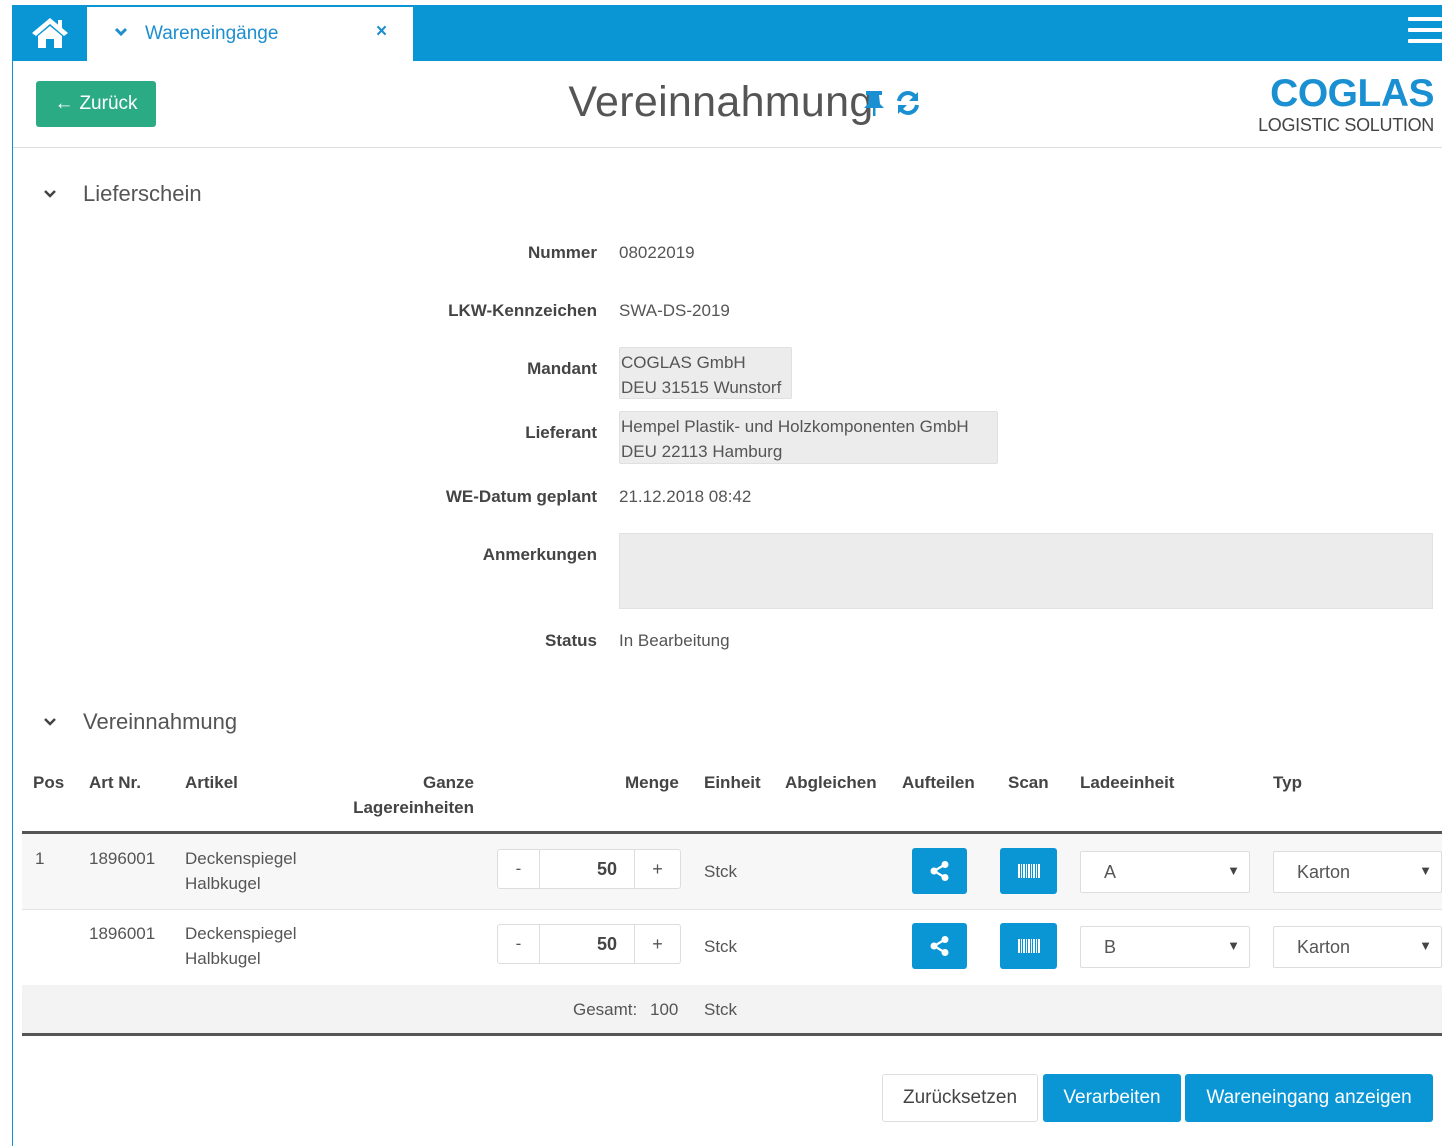 The image size is (1442, 1146). What do you see at coordinates (211, 782) in the screenshot?
I see `col-artikel: Artikel` at bounding box center [211, 782].